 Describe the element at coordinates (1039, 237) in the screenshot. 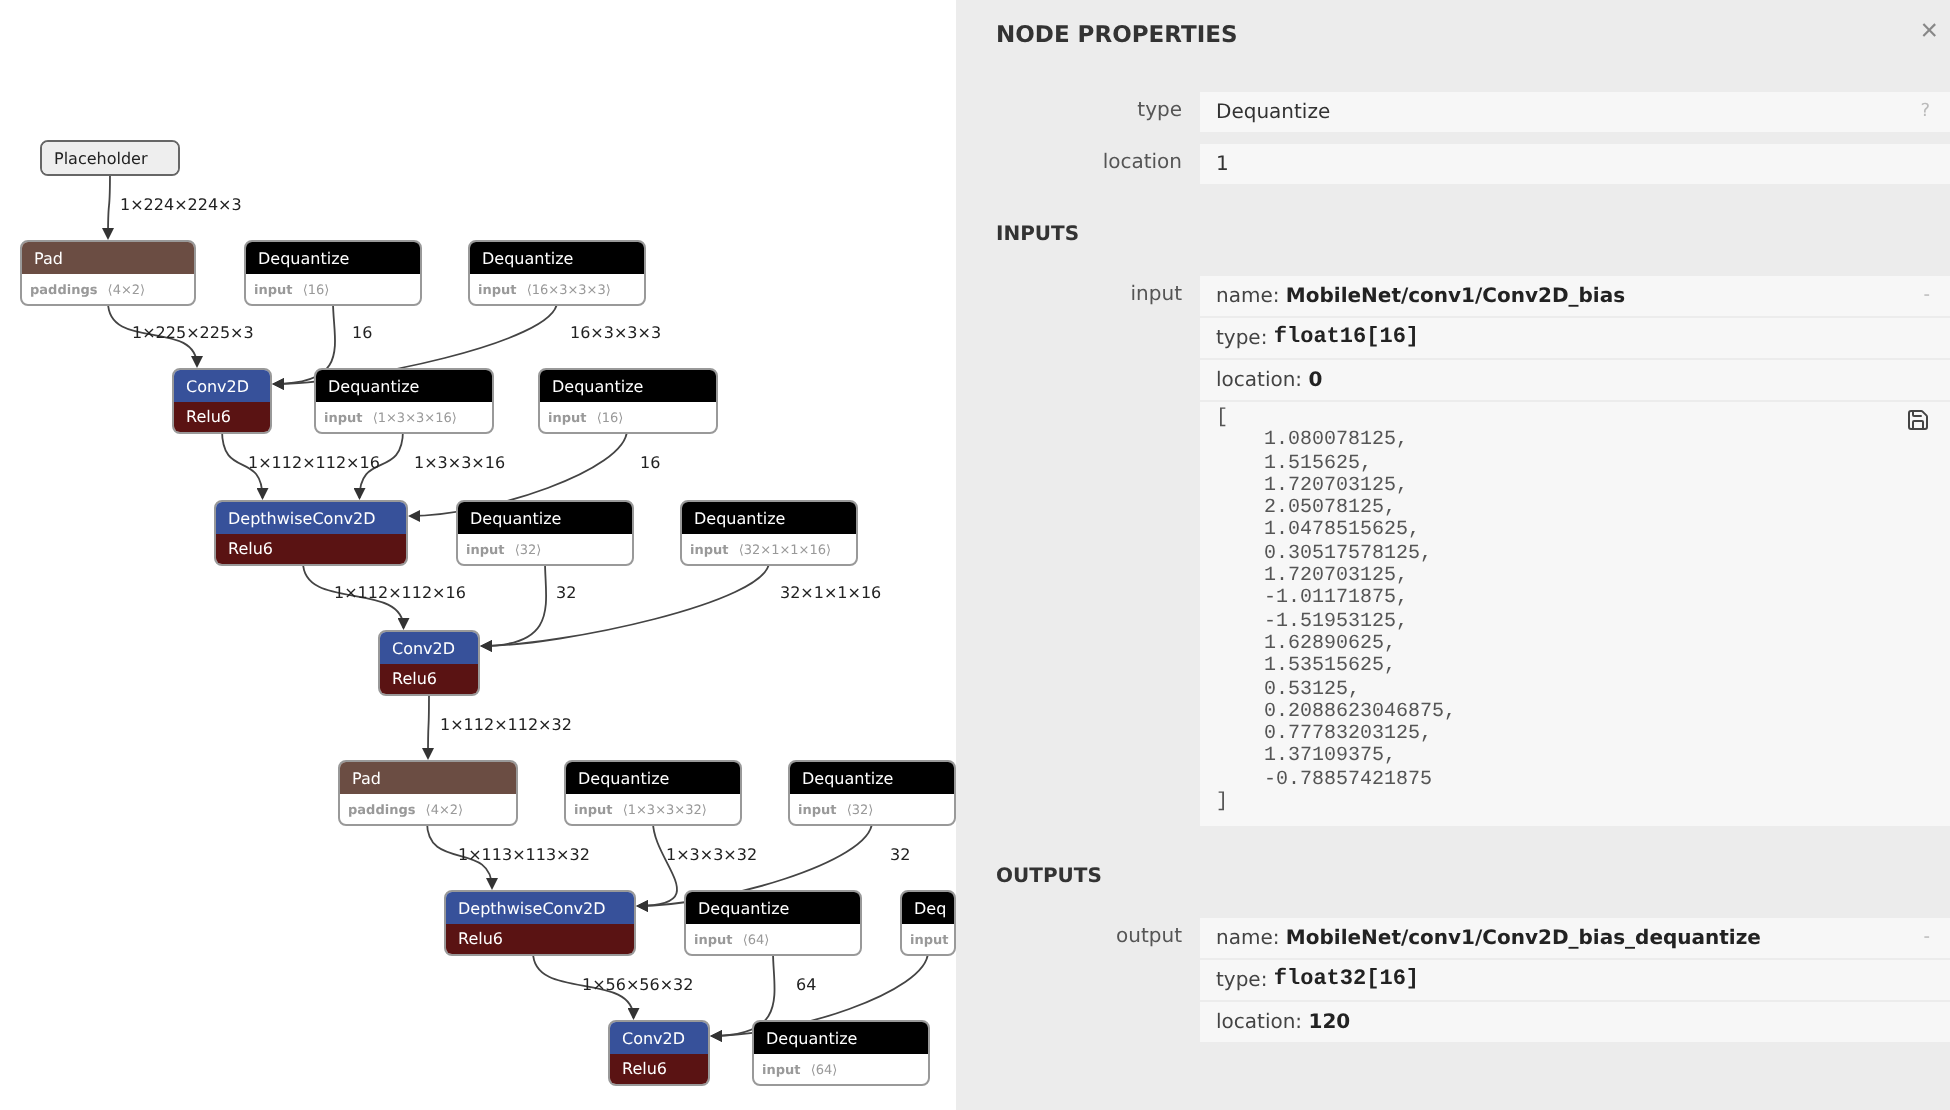

I see `section-title: INPUTS` at that location.